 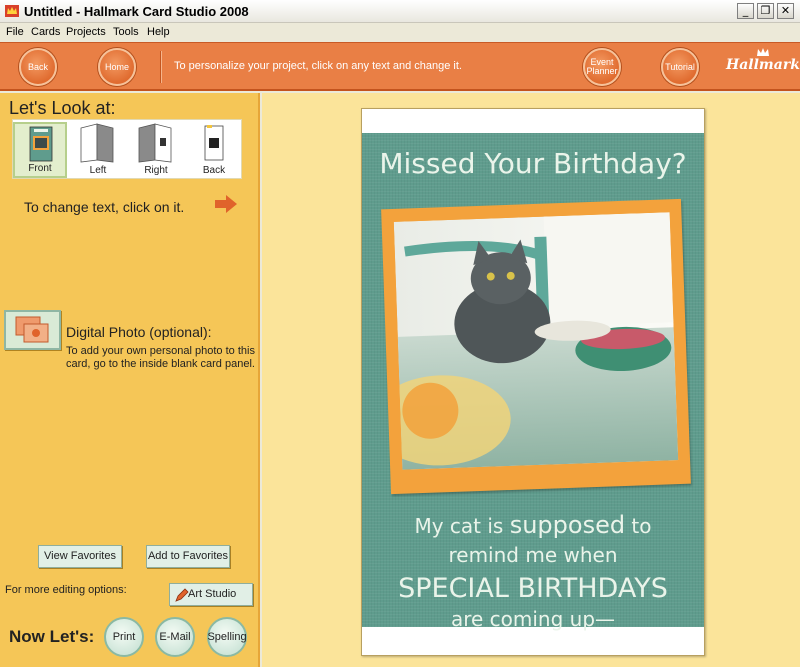 What do you see at coordinates (117, 67) in the screenshot?
I see `home-button: Home` at bounding box center [117, 67].